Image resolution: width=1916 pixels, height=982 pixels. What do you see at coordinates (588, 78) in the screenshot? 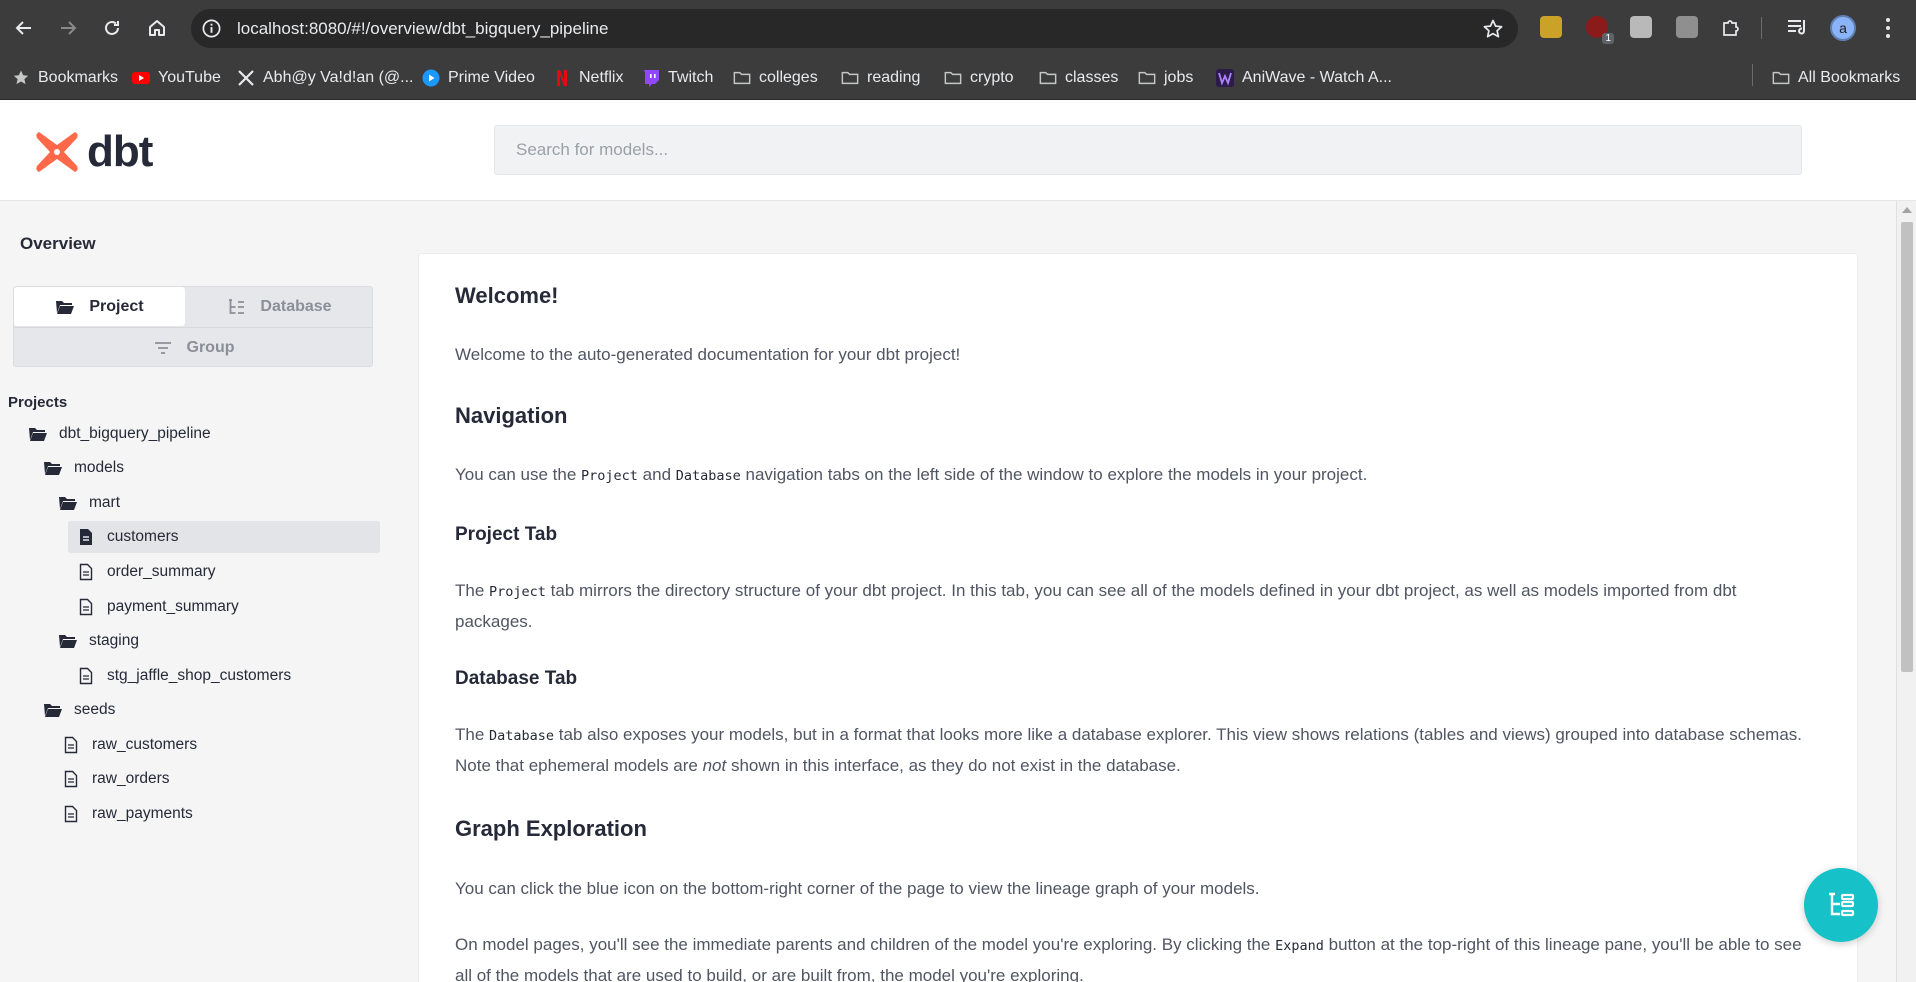
I see `bookmark-netflix: Netflix` at bounding box center [588, 78].